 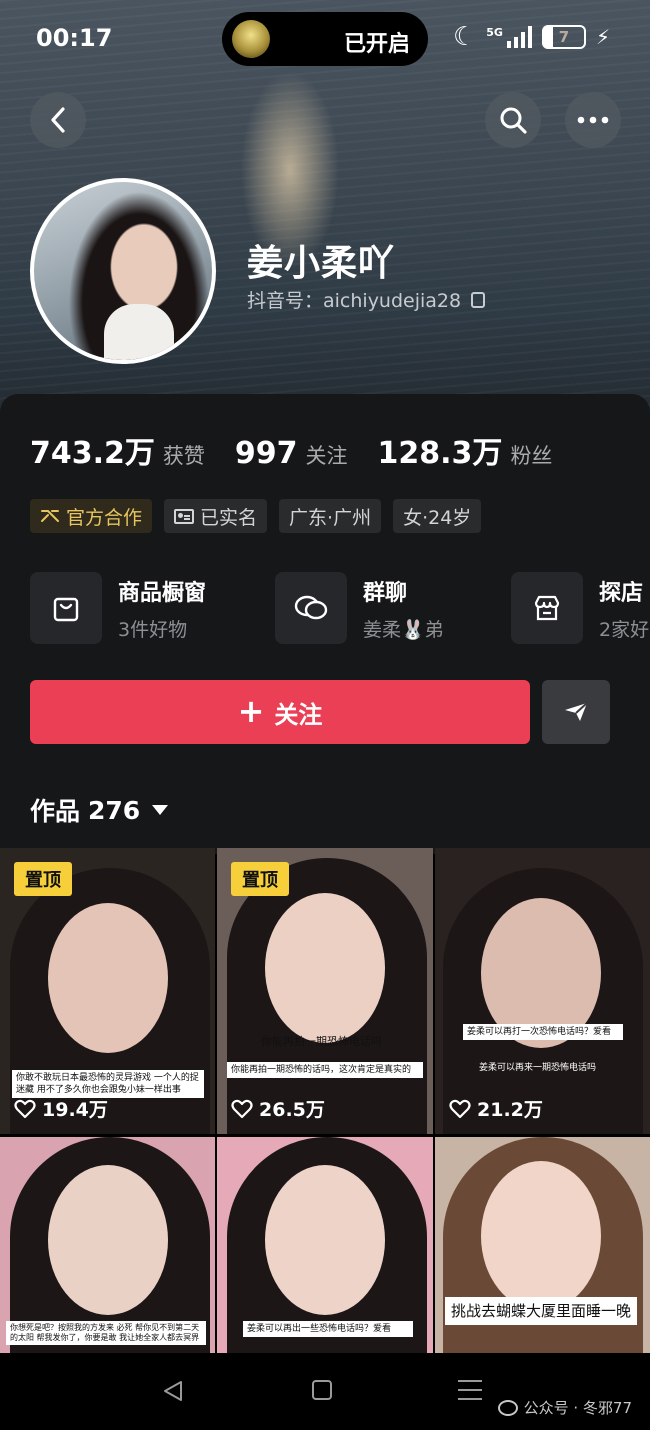 I want to click on stat-followers: 128.3万 粉丝, so click(x=465, y=450).